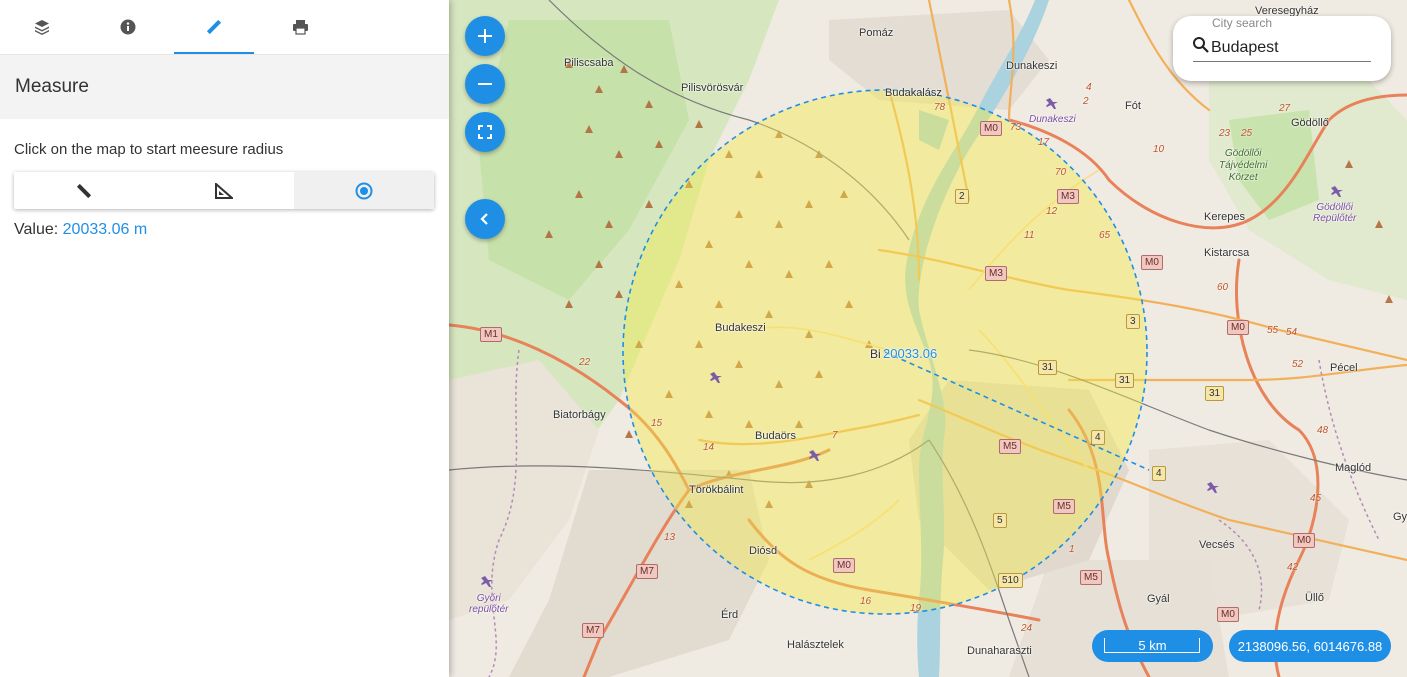 The width and height of the screenshot is (1407, 677). What do you see at coordinates (1293, 567) in the screenshot?
I see `road-number: 42` at bounding box center [1293, 567].